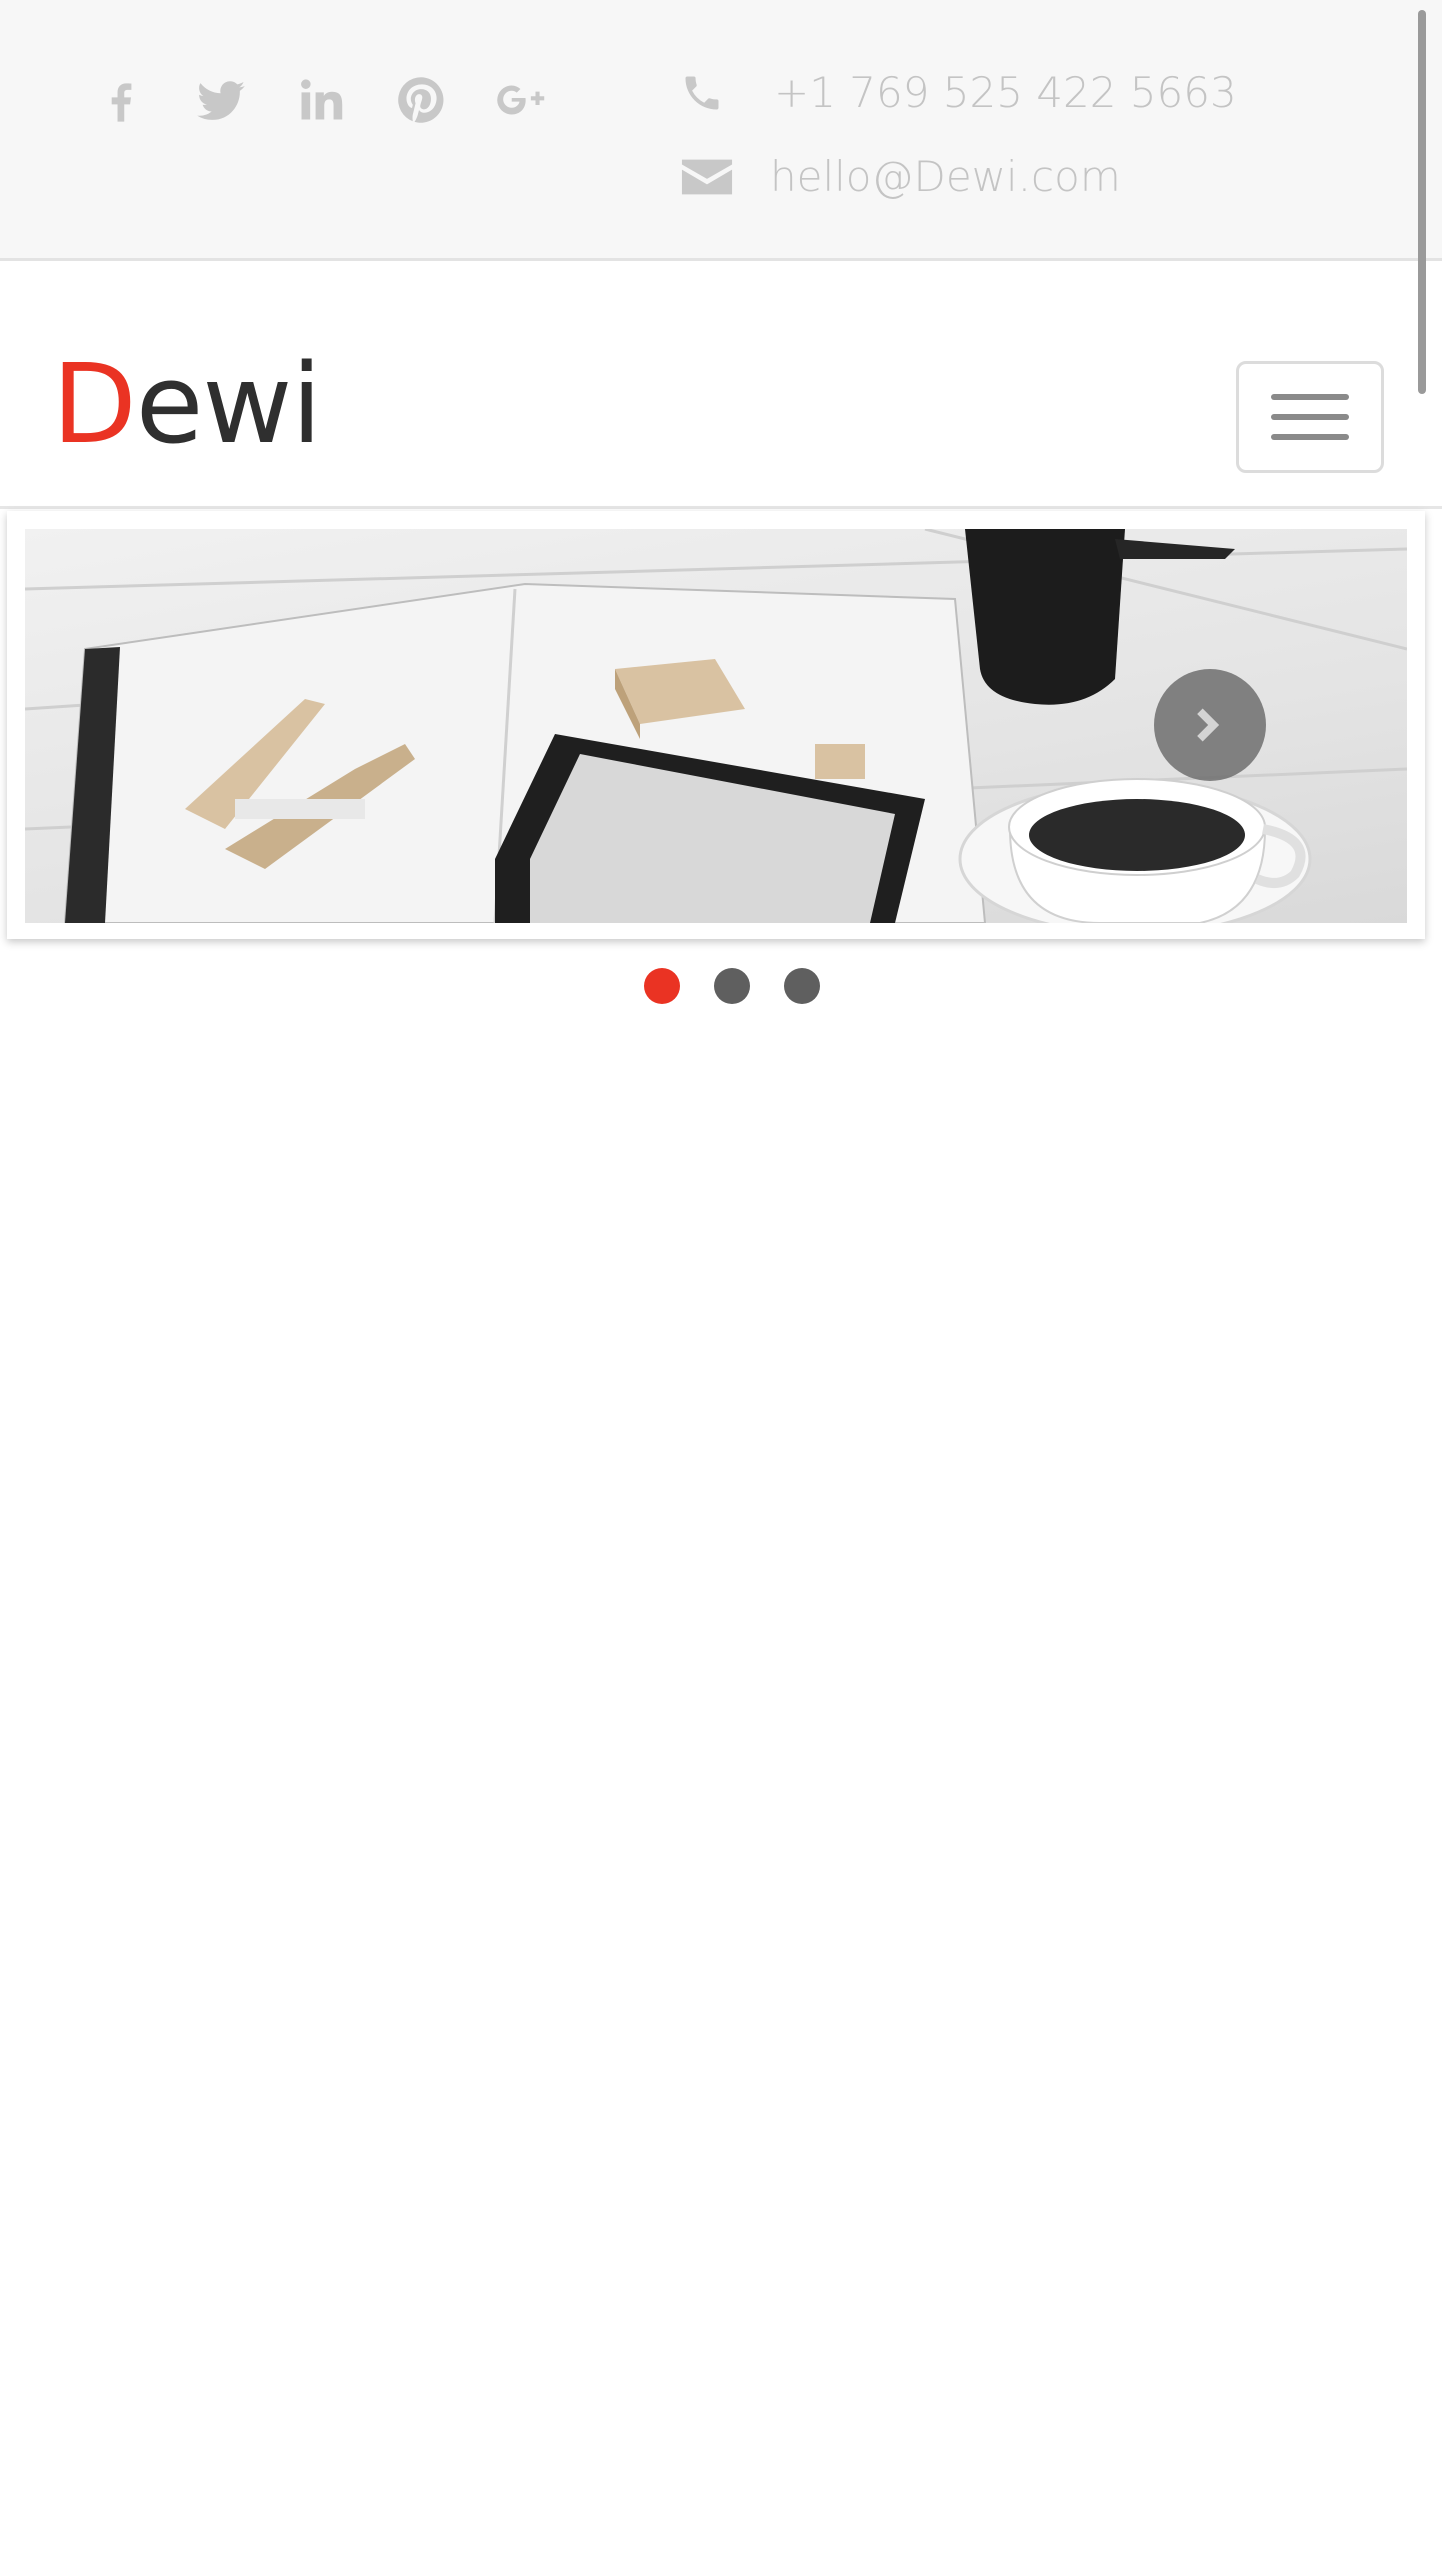 The height and width of the screenshot is (2562, 1442). I want to click on phone-icon, so click(702, 92).